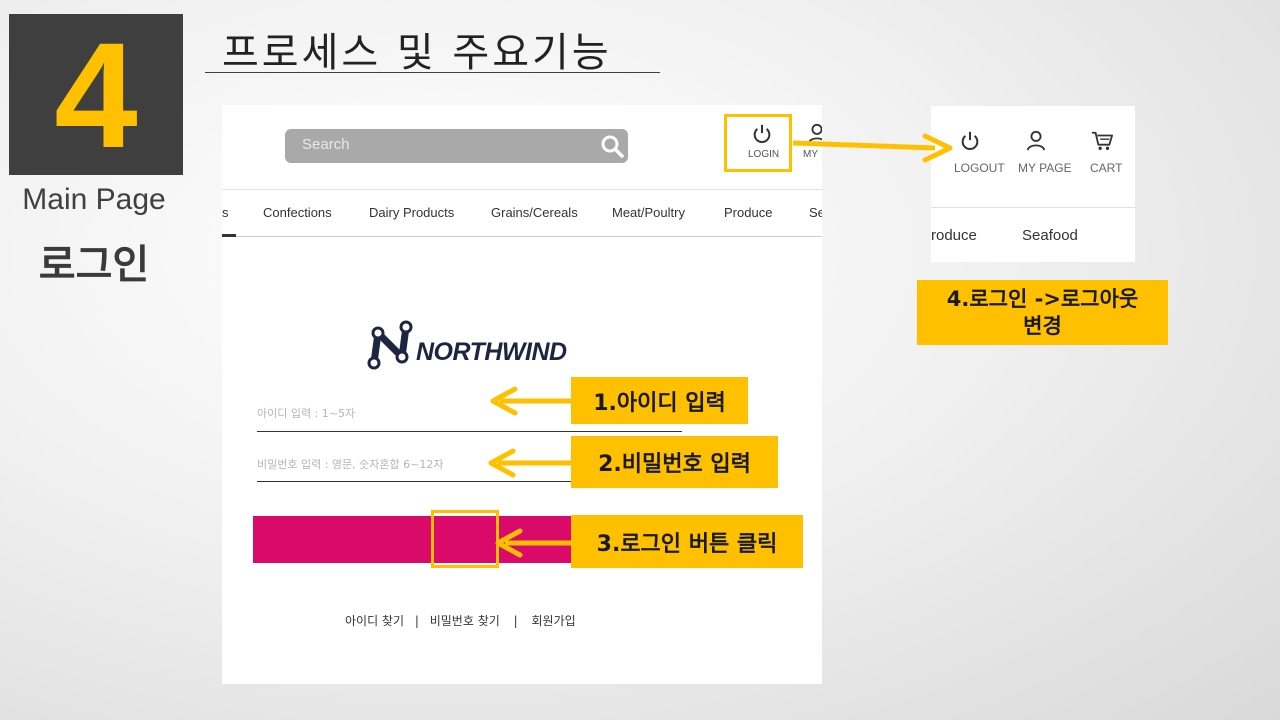  What do you see at coordinates (872, 148) in the screenshot?
I see `arrow-right-icon` at bounding box center [872, 148].